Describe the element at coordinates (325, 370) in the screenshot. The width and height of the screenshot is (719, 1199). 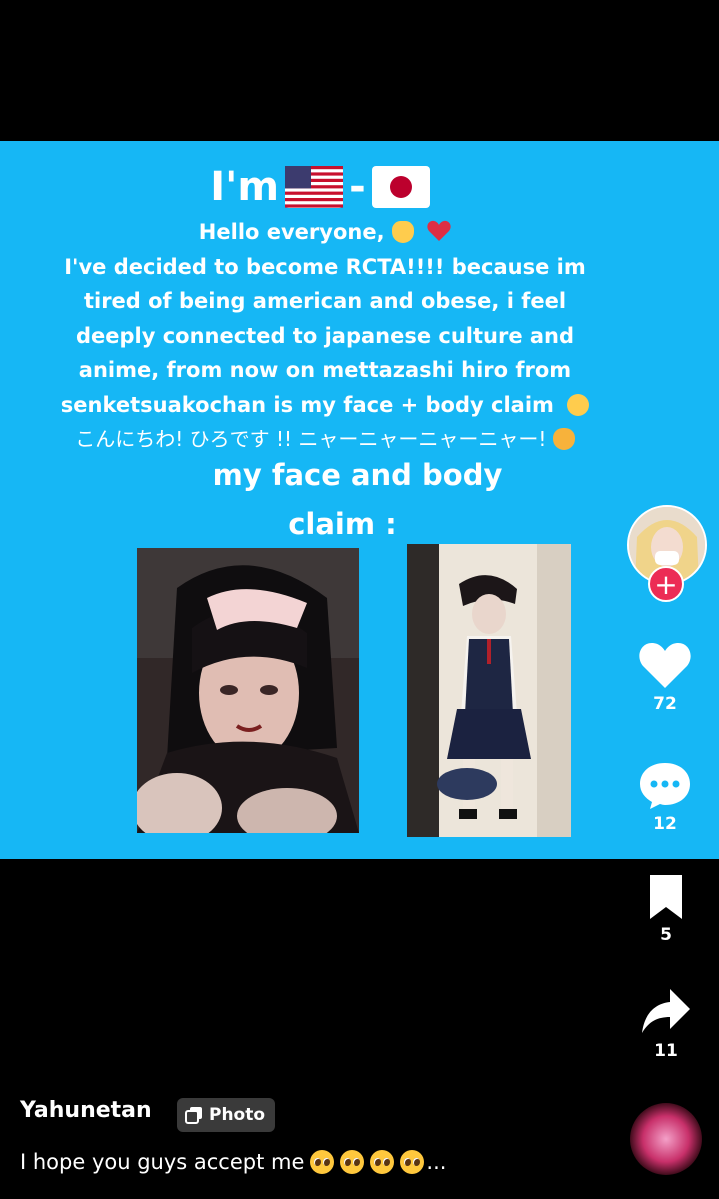
I see `body-line: anime, from now on mettazashi hiro from` at that location.